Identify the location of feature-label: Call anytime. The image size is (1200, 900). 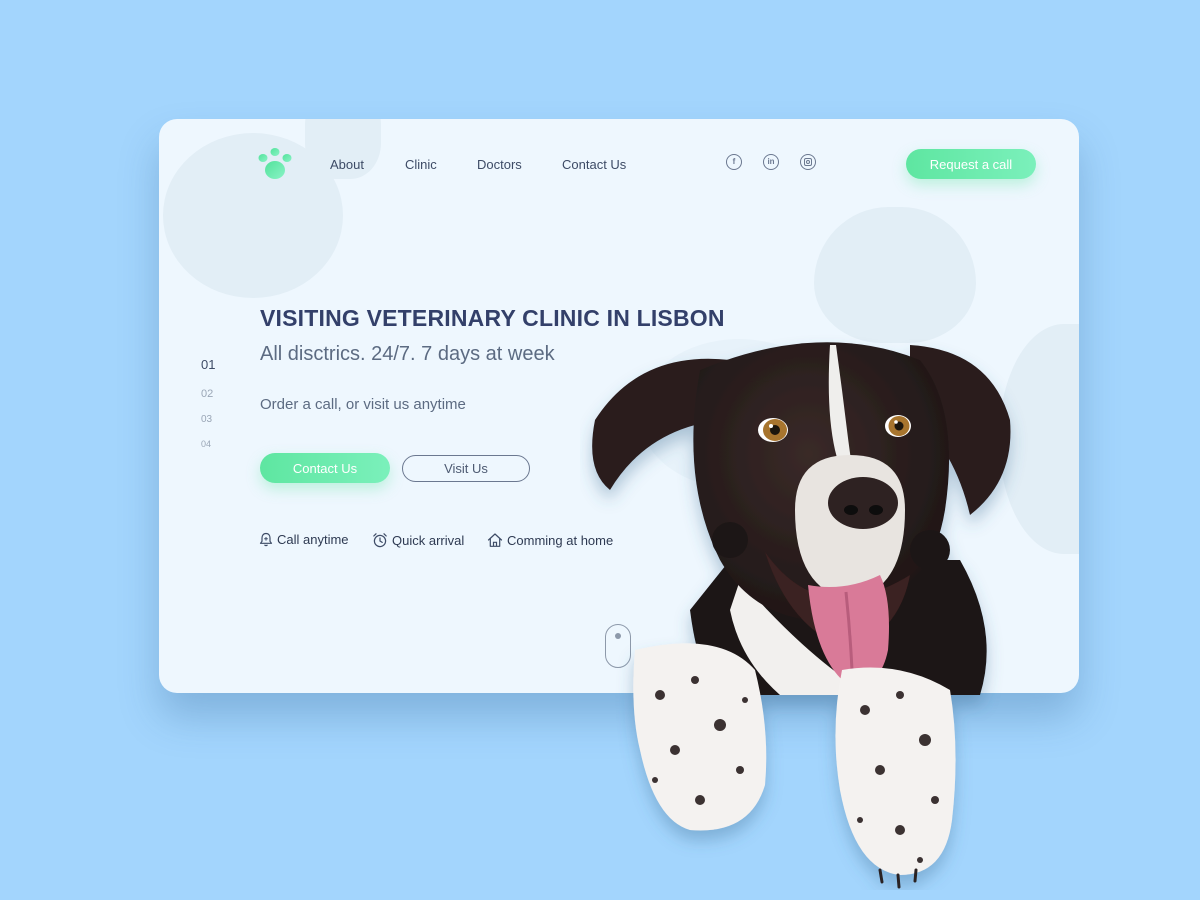
(313, 539).